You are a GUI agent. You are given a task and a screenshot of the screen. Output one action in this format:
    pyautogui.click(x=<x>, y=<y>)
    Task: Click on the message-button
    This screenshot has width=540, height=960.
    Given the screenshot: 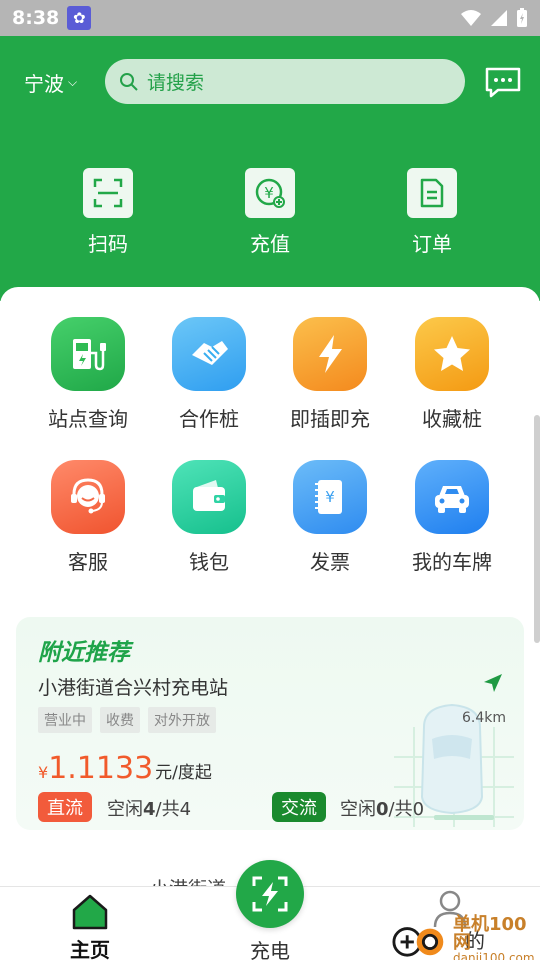 What is the action you would take?
    pyautogui.click(x=503, y=82)
    